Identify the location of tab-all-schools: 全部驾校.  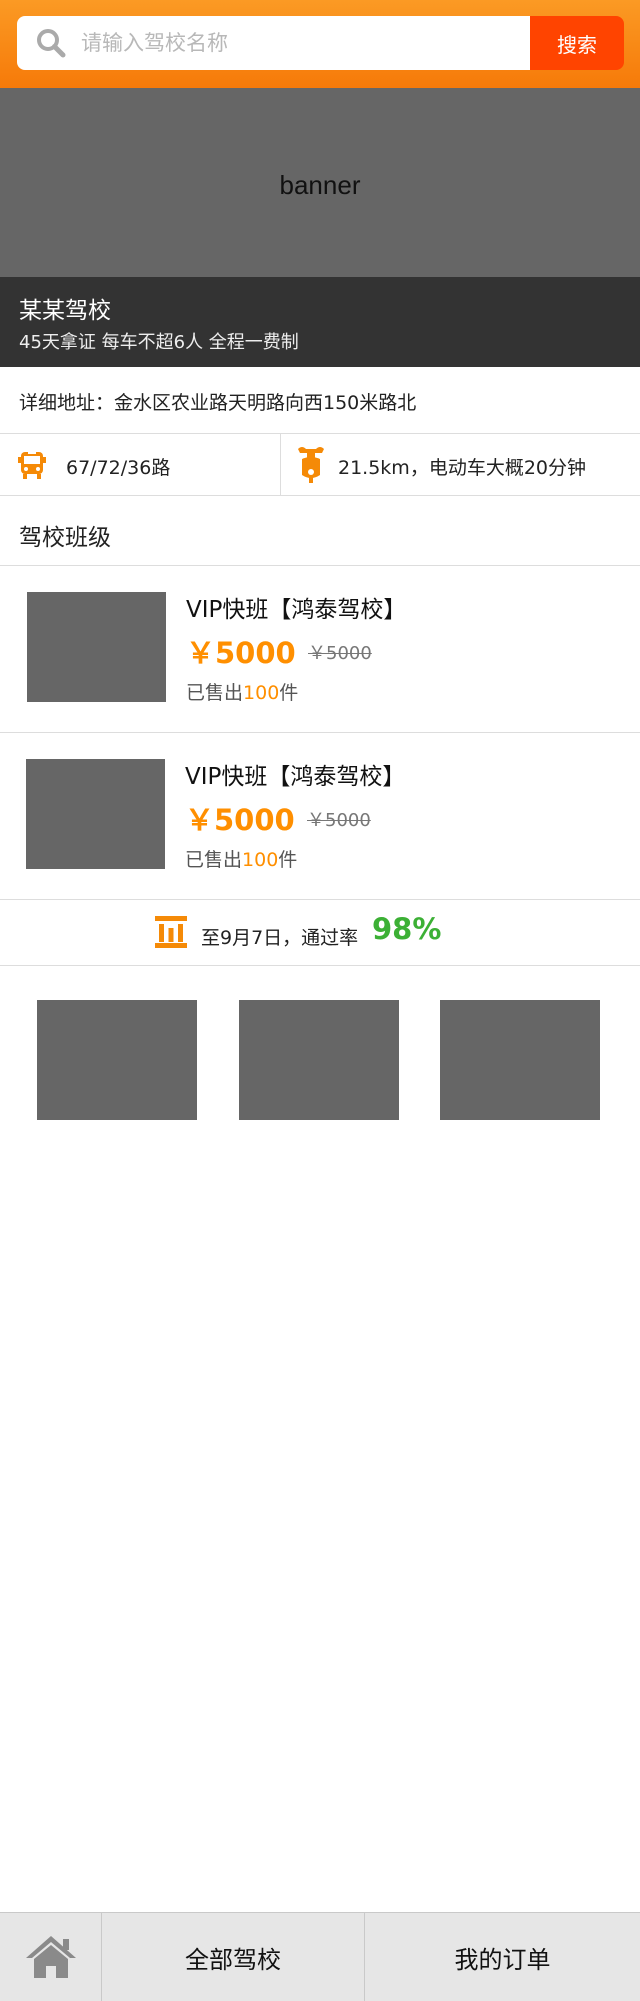
(233, 1957).